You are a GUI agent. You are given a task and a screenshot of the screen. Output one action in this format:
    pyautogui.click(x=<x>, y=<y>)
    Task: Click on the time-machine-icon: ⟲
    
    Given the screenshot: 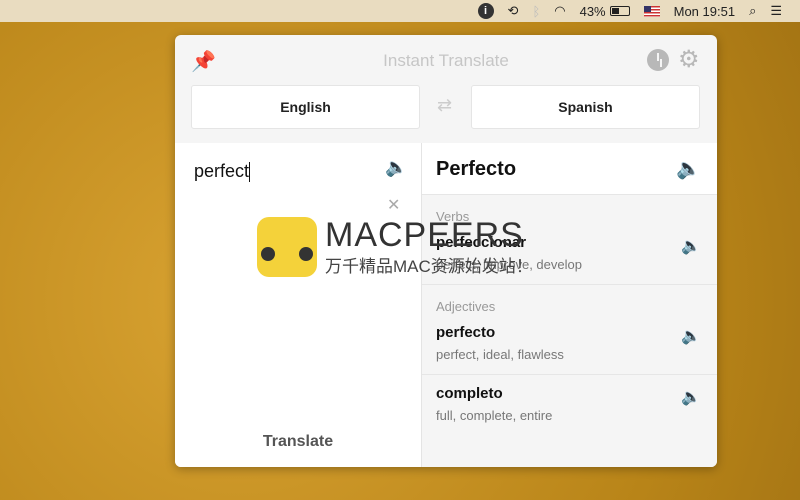 What is the action you would take?
    pyautogui.click(x=513, y=11)
    